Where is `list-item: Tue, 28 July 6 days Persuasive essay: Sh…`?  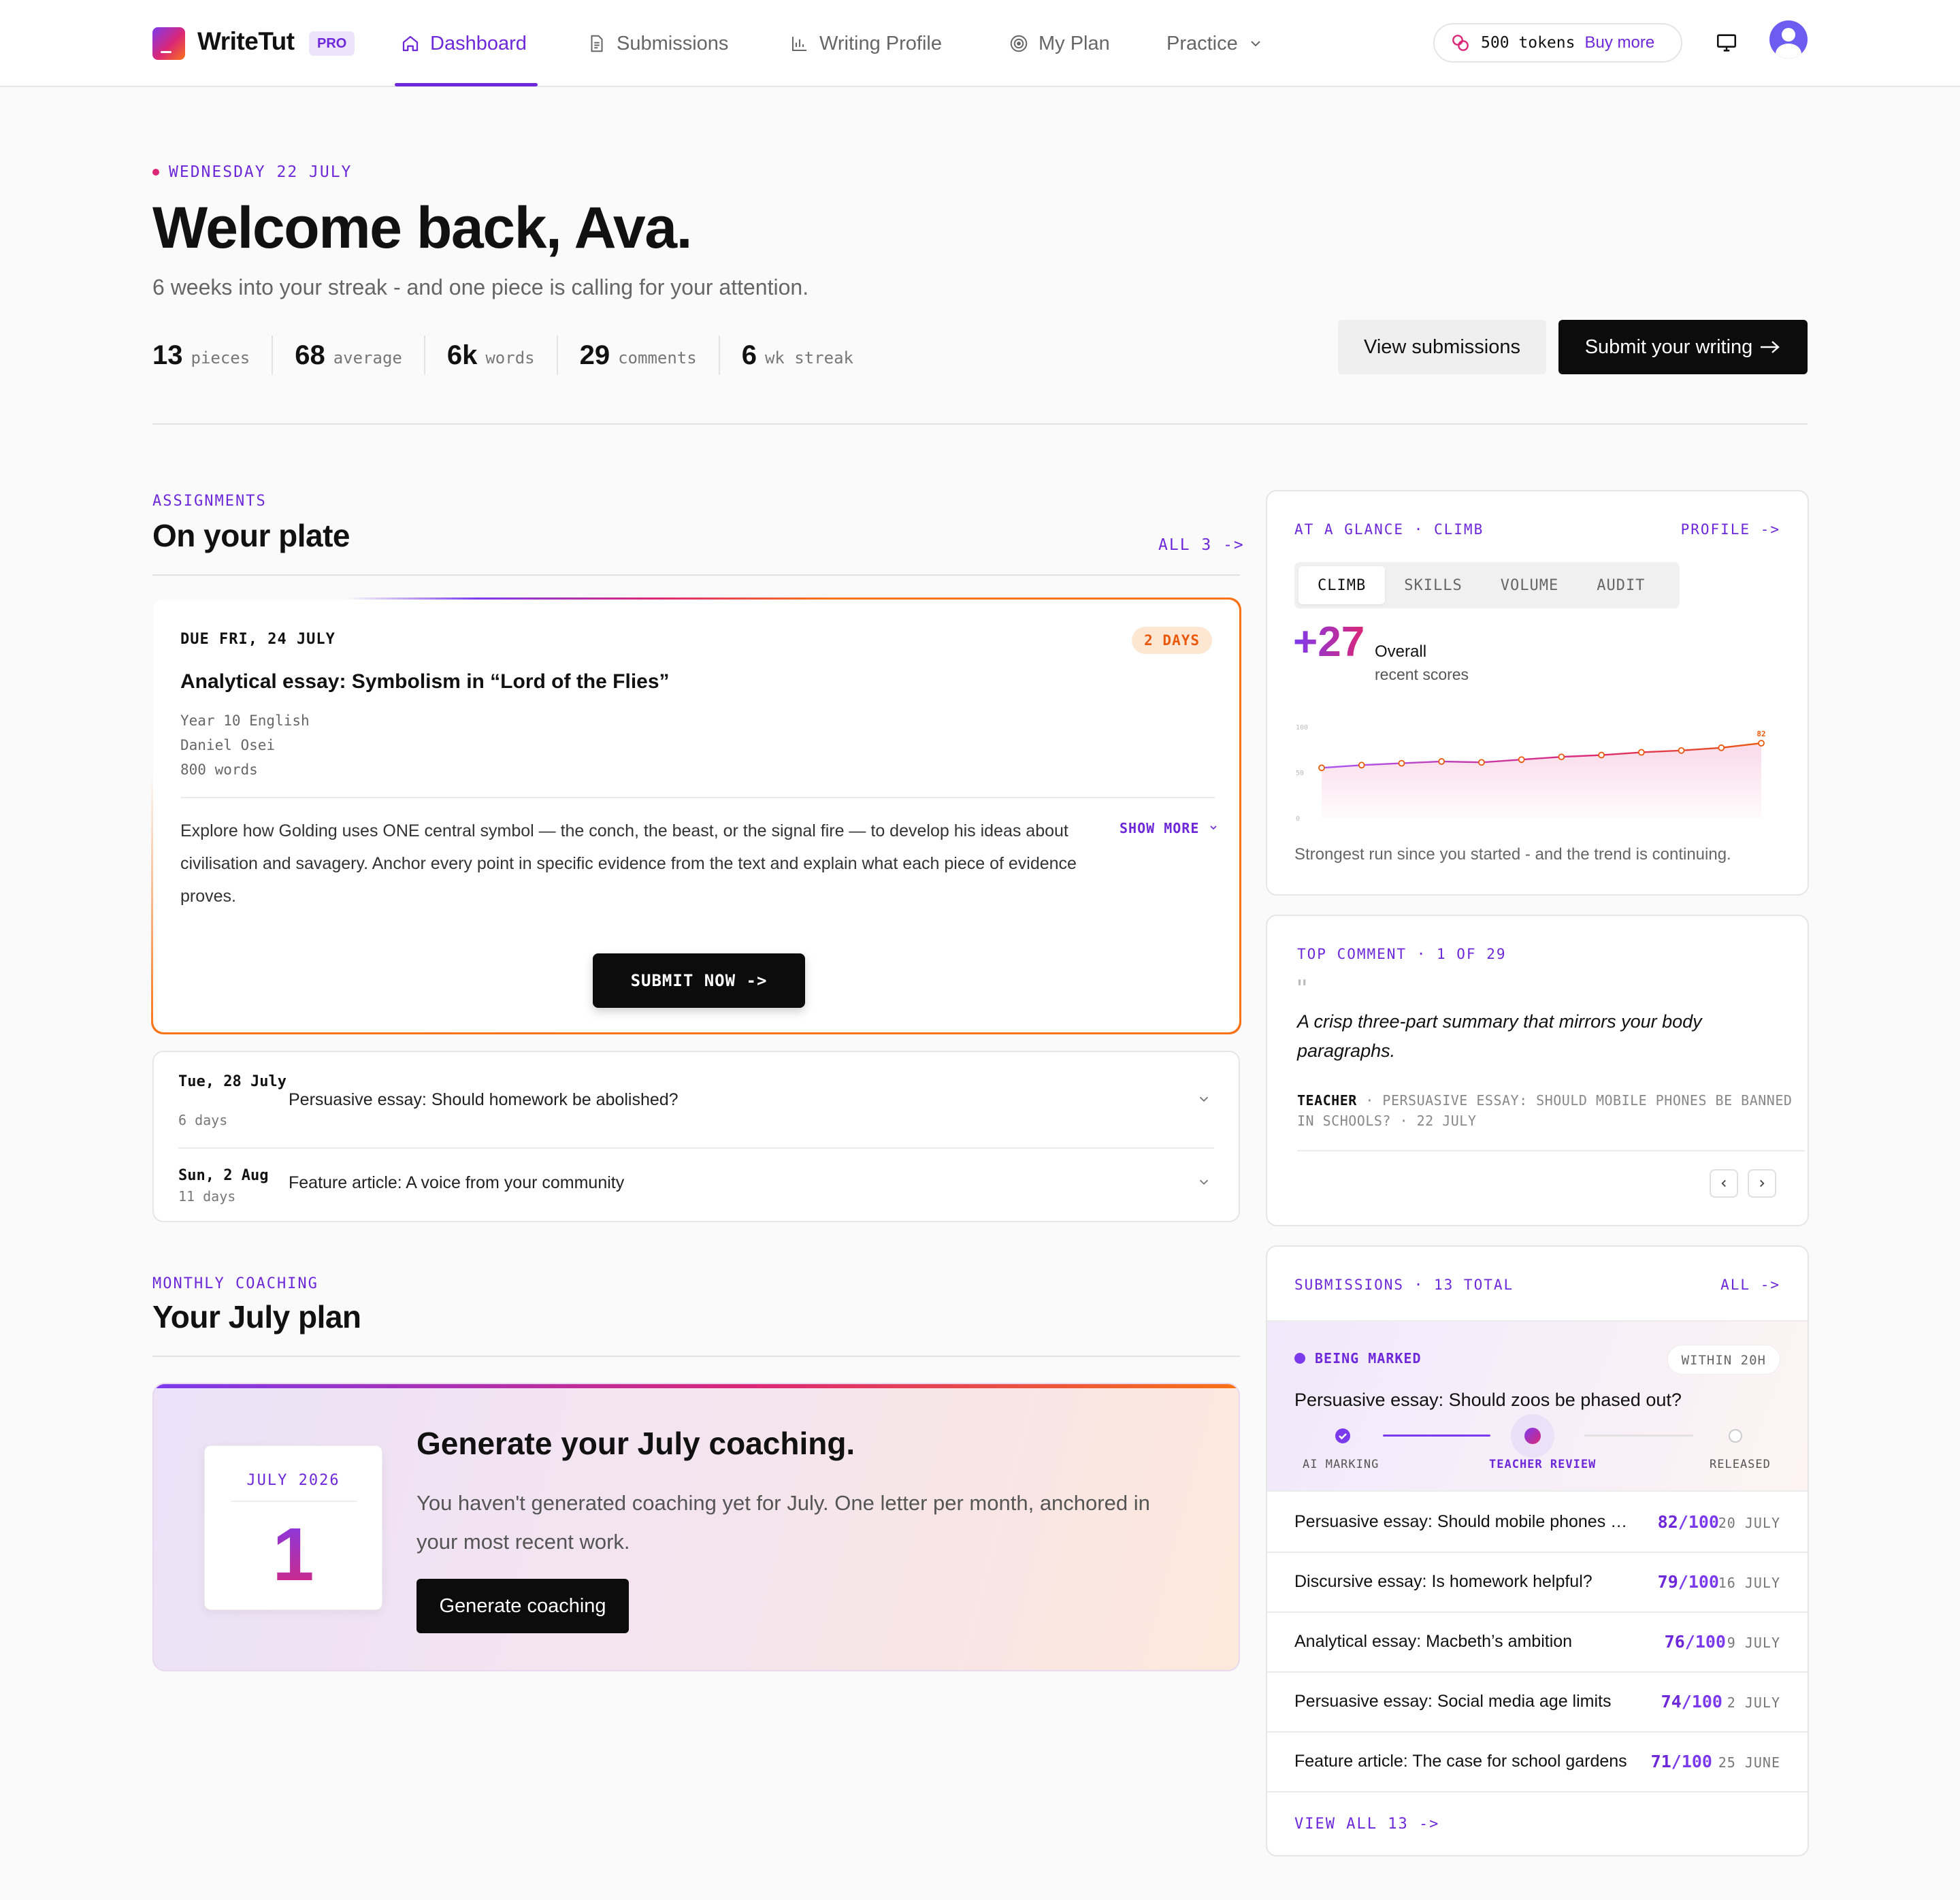 list-item: Tue, 28 July 6 days Persuasive essay: Sh… is located at coordinates (696, 1099).